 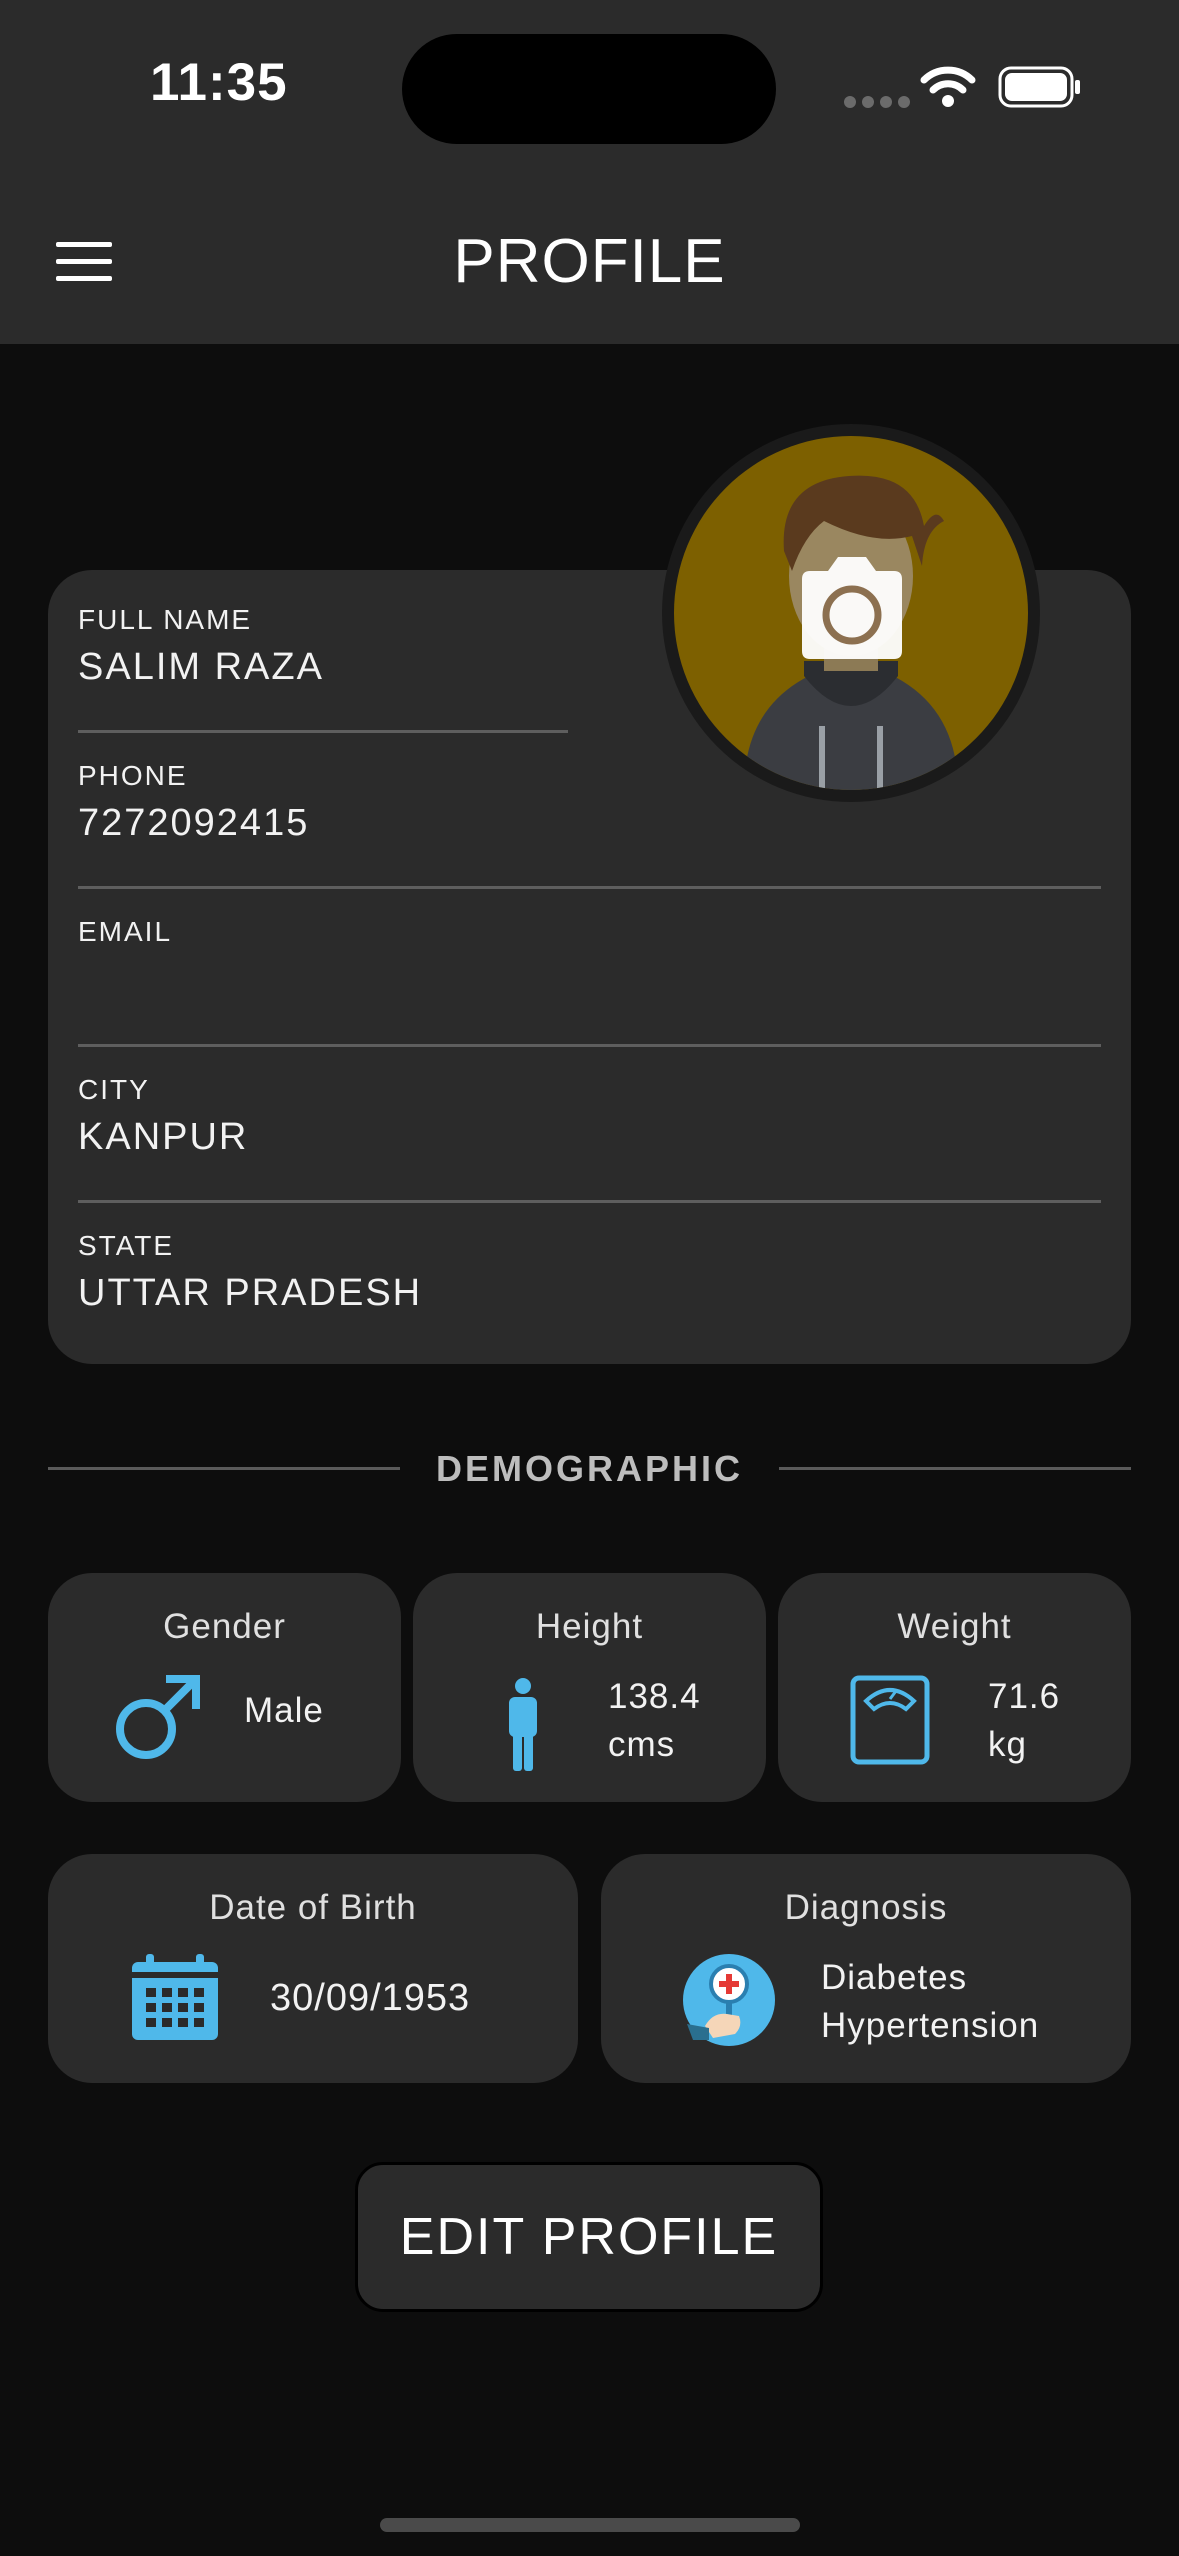 I want to click on diagnosis-card: Diagnosis Diabetes Hypertension, so click(x=866, y=1968).